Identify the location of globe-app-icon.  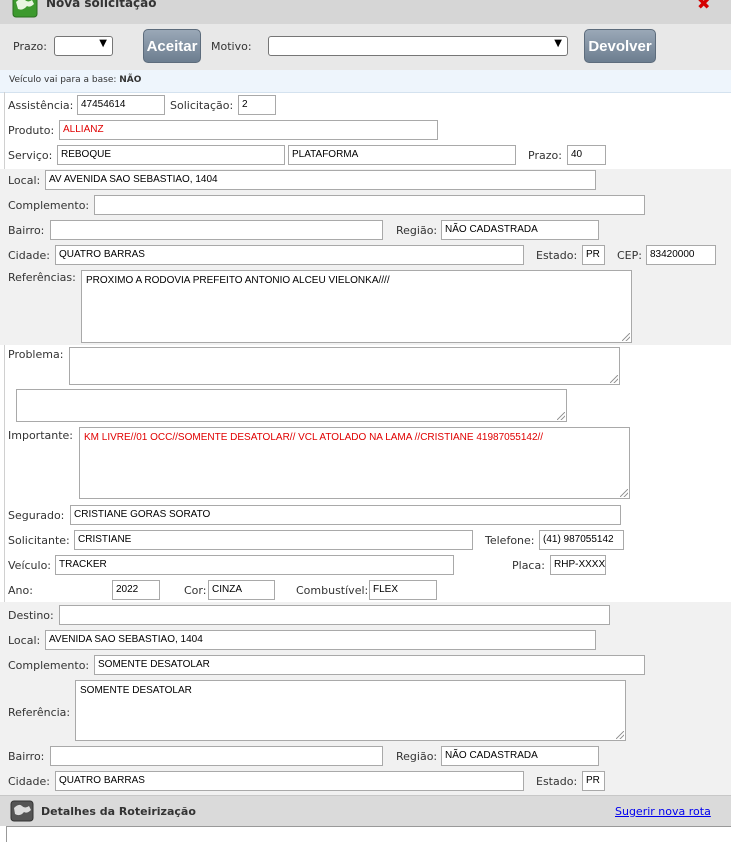
(25, 9).